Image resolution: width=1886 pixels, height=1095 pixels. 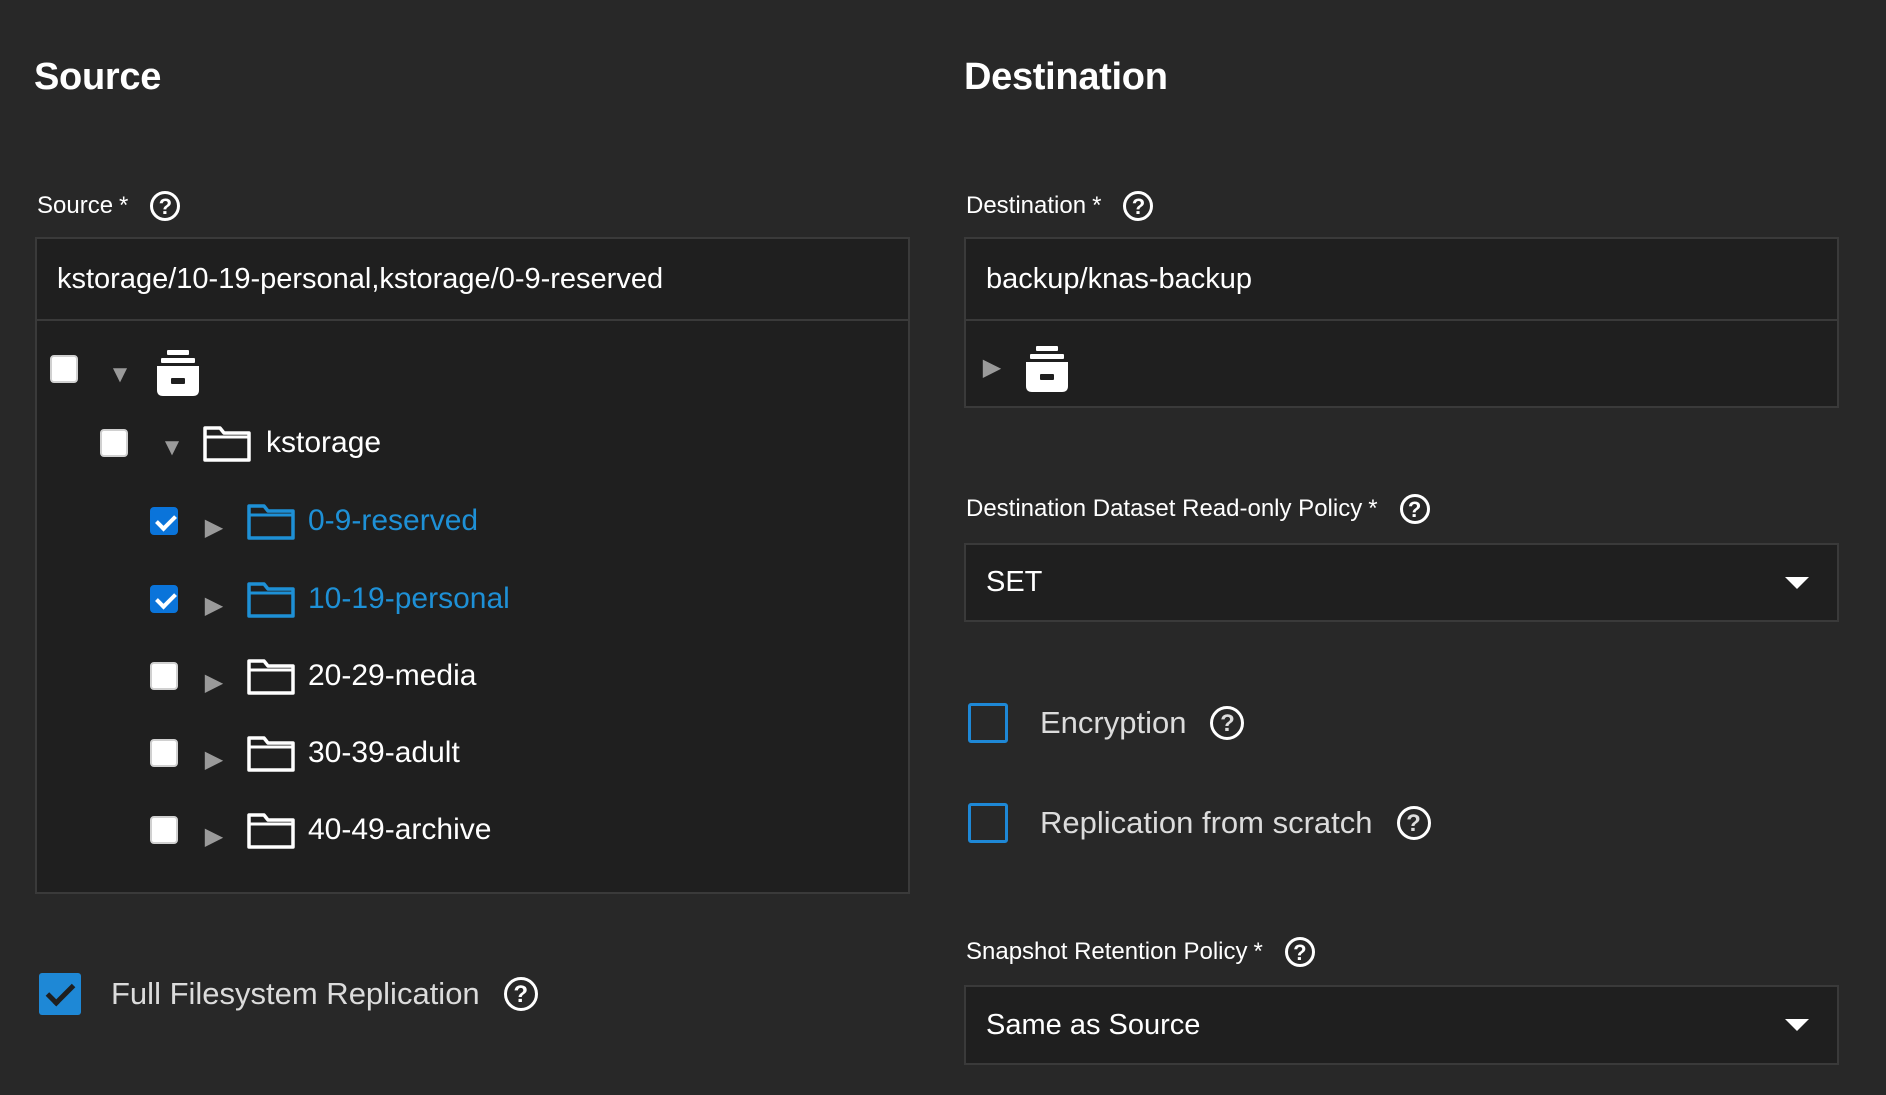 What do you see at coordinates (1401, 582) in the screenshot?
I see `readonly-policy-select: SET` at bounding box center [1401, 582].